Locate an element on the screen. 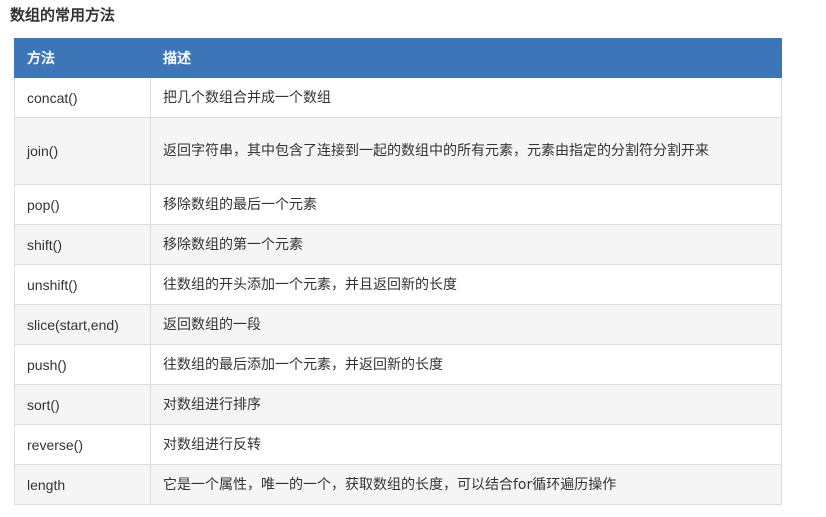 This screenshot has width=826, height=517. header-method: 方法 is located at coordinates (82, 58).